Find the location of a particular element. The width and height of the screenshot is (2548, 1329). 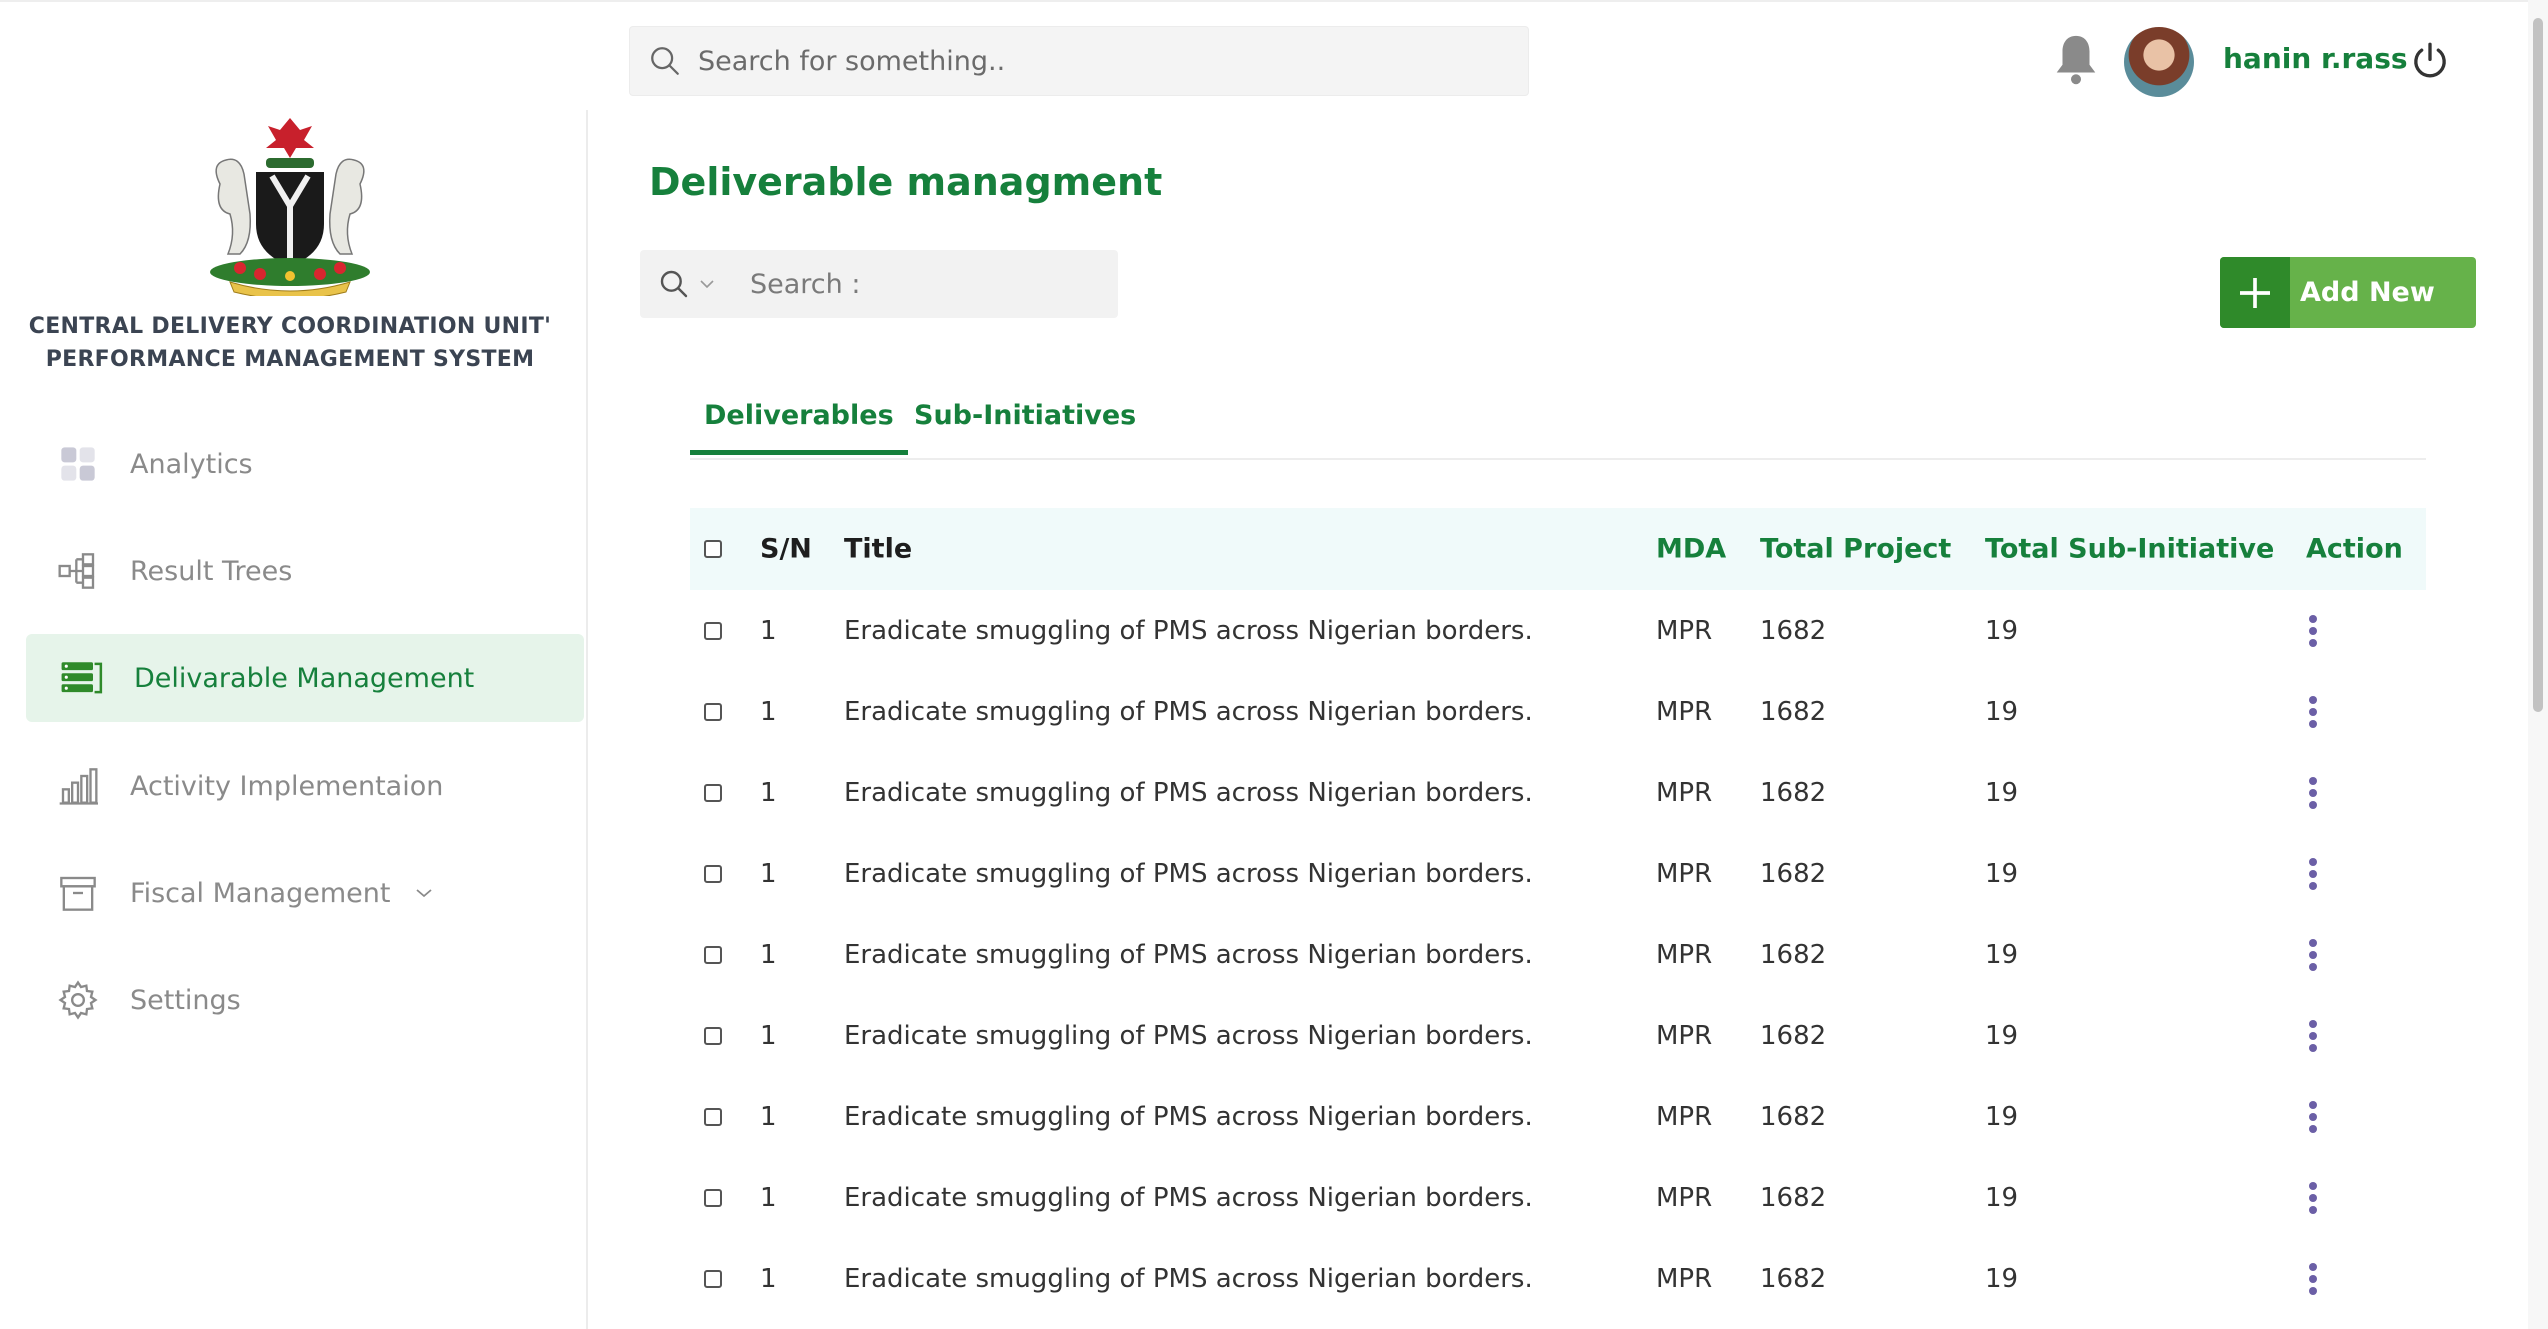

sidebar-item-label: Analytics is located at coordinates (191, 464).